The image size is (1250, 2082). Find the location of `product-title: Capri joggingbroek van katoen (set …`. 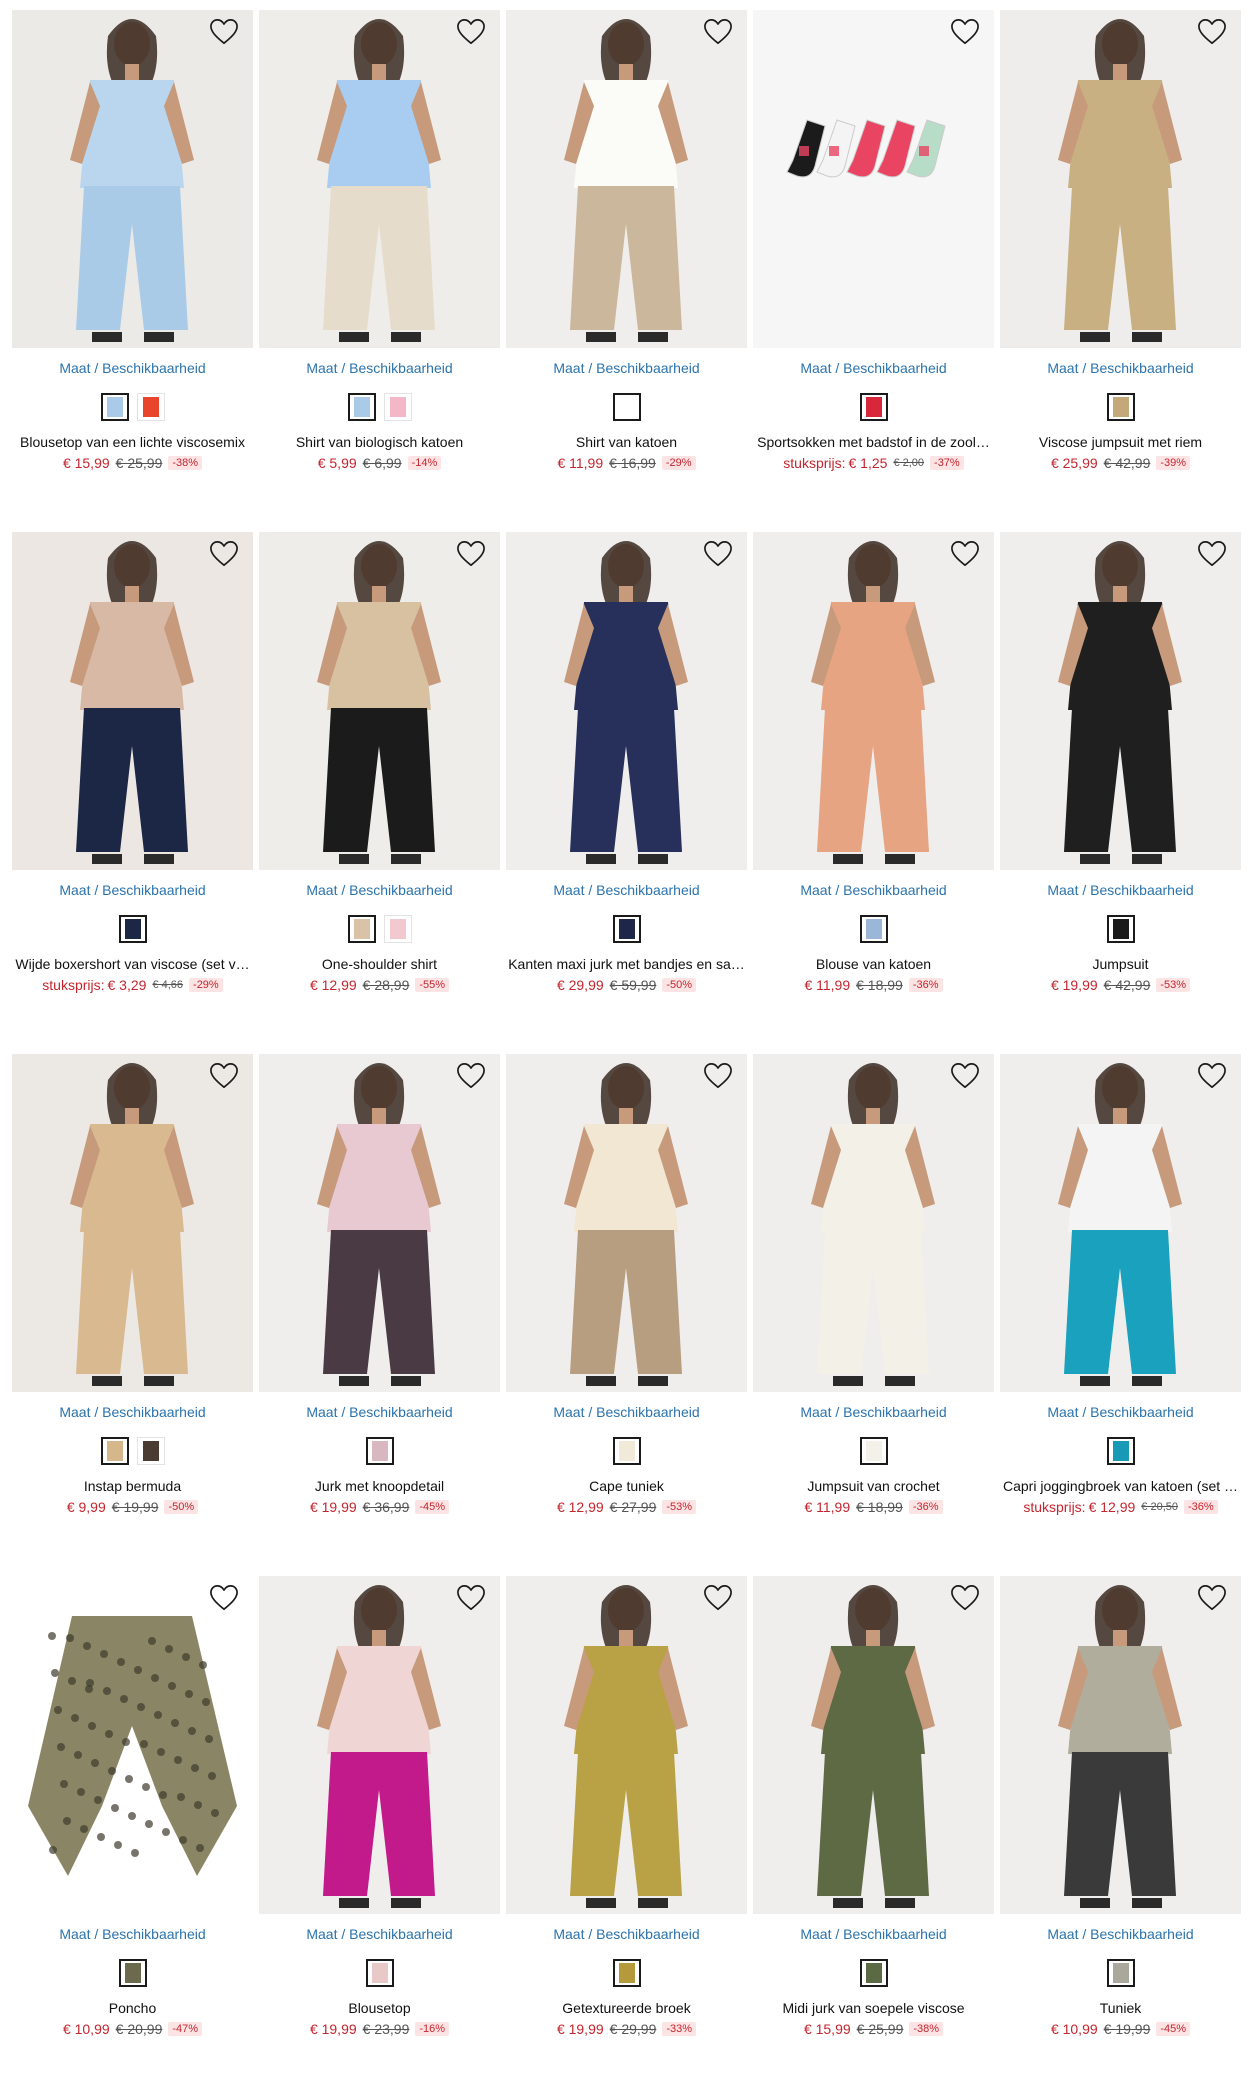

product-title: Capri joggingbroek van katoen (set … is located at coordinates (1120, 1486).